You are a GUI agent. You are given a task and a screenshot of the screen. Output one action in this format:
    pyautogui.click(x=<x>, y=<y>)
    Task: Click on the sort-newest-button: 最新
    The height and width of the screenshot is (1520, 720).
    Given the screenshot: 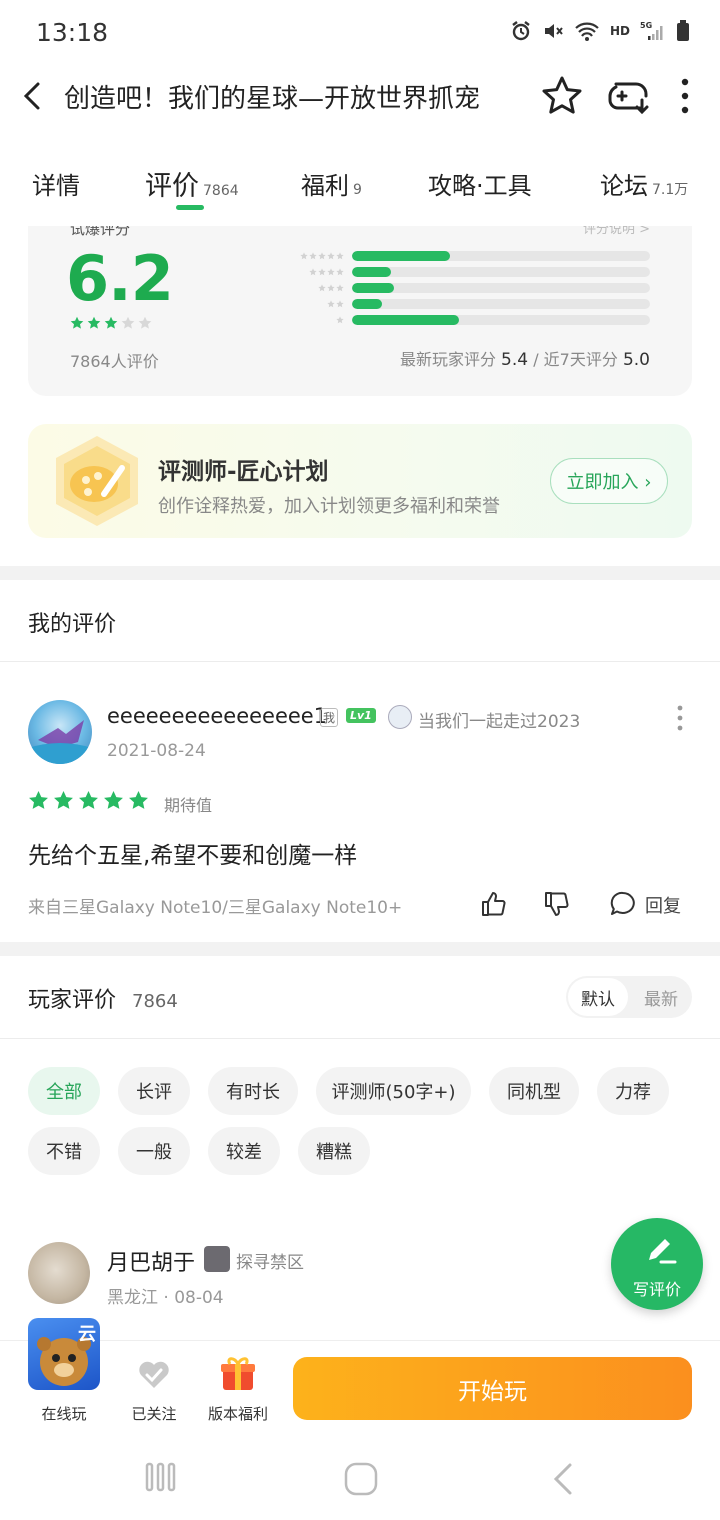 What is the action you would take?
    pyautogui.click(x=661, y=997)
    